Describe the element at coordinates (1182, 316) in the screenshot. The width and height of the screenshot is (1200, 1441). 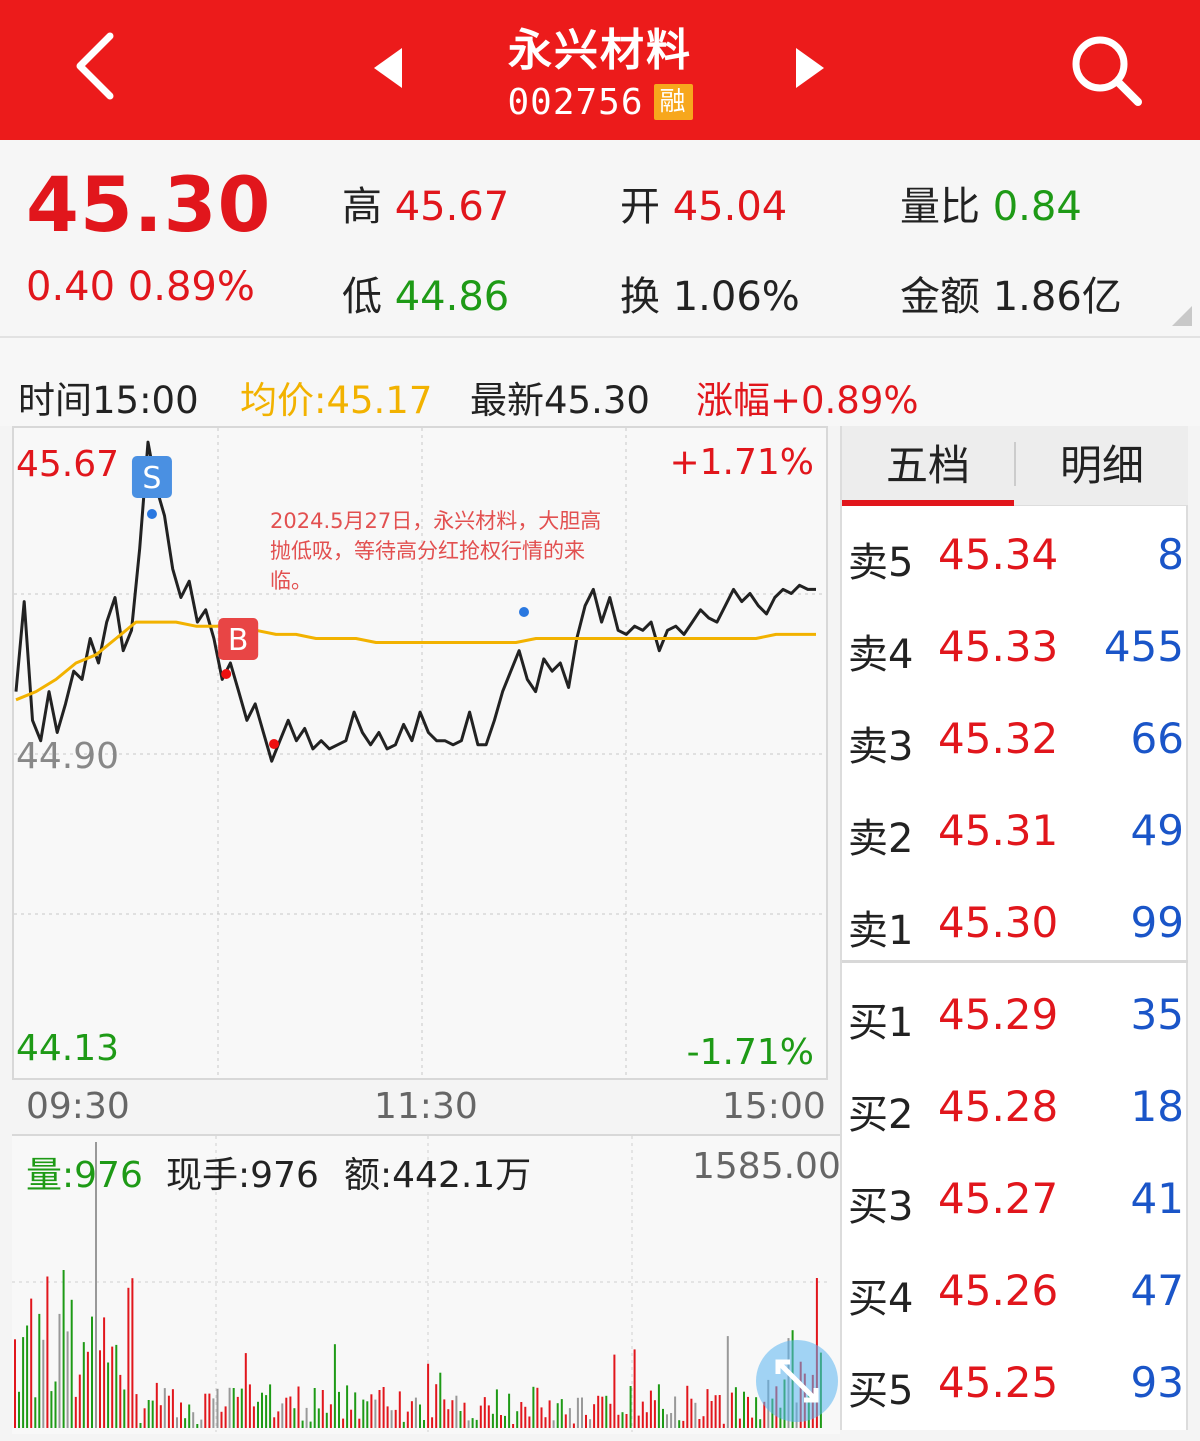
I see `expand-corner-icon` at that location.